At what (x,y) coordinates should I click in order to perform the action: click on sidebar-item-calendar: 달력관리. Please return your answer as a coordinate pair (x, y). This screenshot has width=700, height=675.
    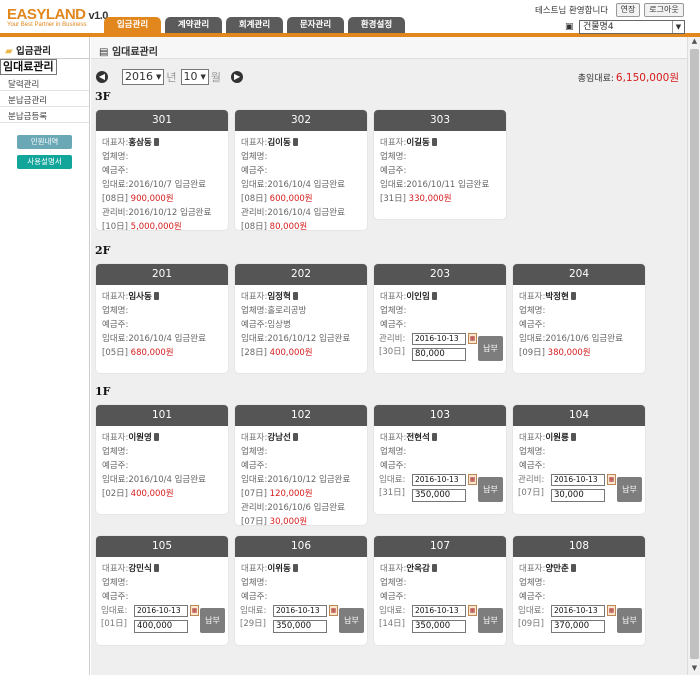
    Looking at the image, I should click on (44, 83).